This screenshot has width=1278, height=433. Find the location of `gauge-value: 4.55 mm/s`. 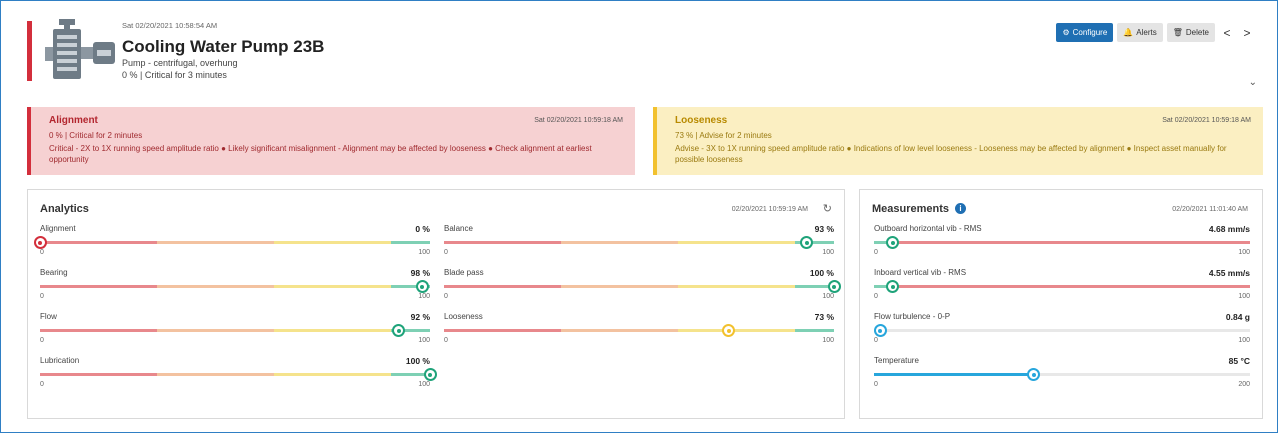

gauge-value: 4.55 mm/s is located at coordinates (1229, 273).